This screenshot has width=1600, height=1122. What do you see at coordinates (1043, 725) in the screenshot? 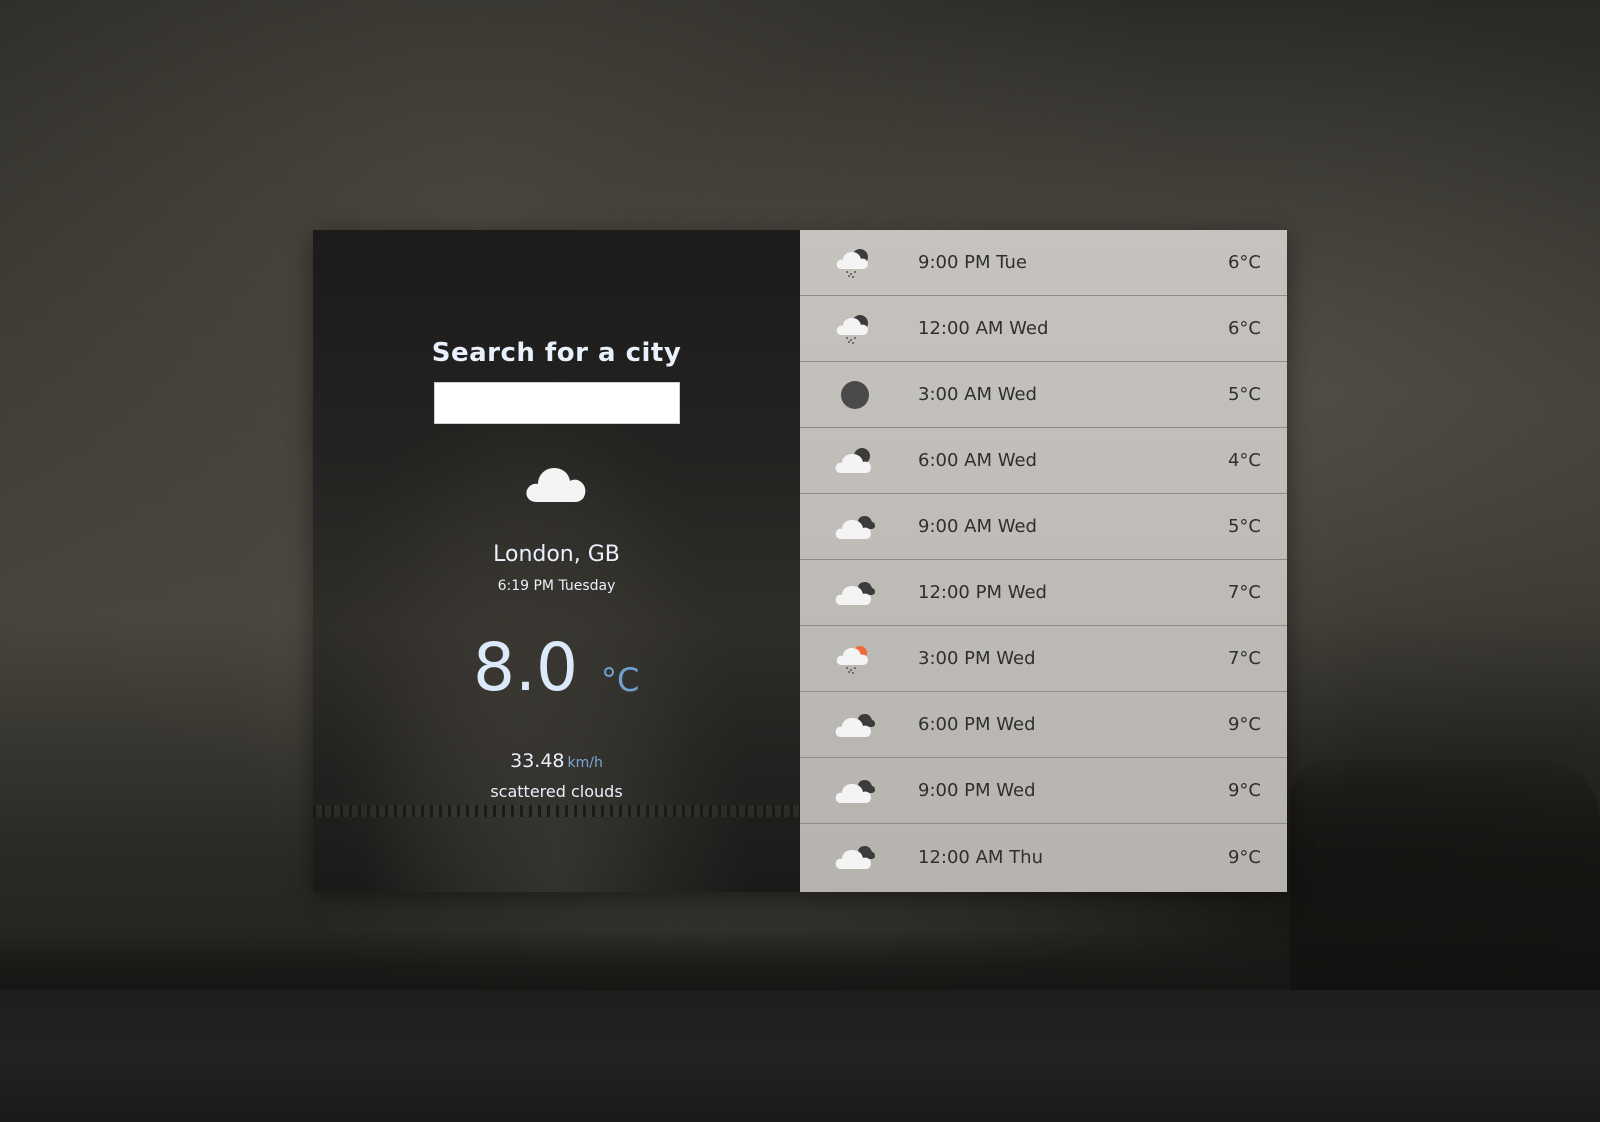
I see `forecast-row: 6:00 PM Wed 9°C` at bounding box center [1043, 725].